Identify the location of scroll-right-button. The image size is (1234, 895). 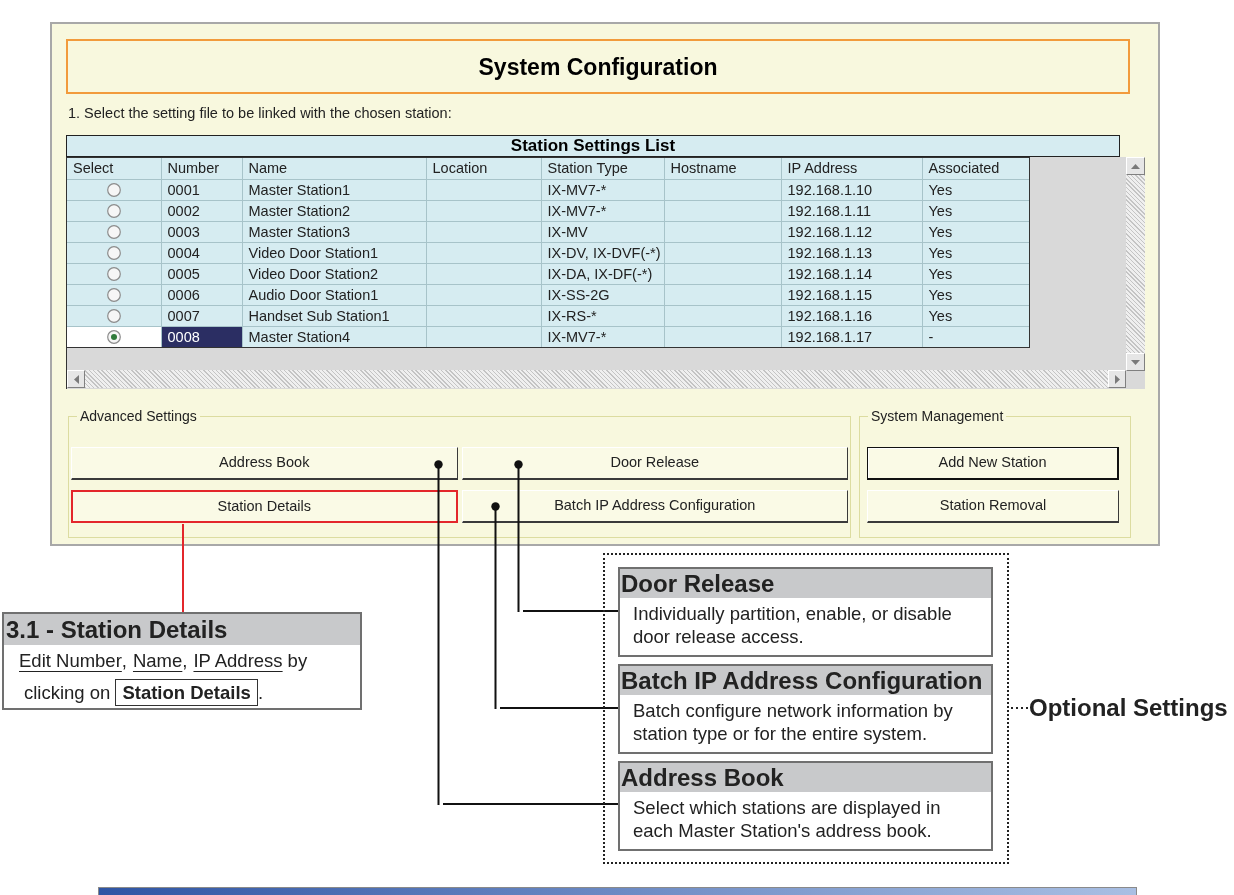
(1117, 379).